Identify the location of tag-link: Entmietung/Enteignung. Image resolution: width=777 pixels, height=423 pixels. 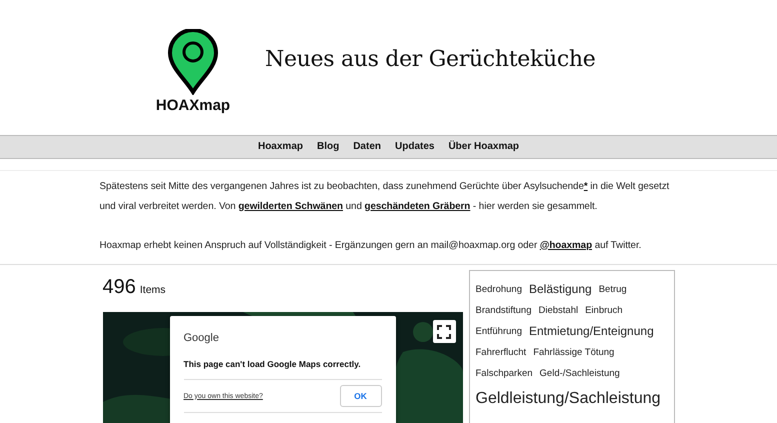
(591, 331).